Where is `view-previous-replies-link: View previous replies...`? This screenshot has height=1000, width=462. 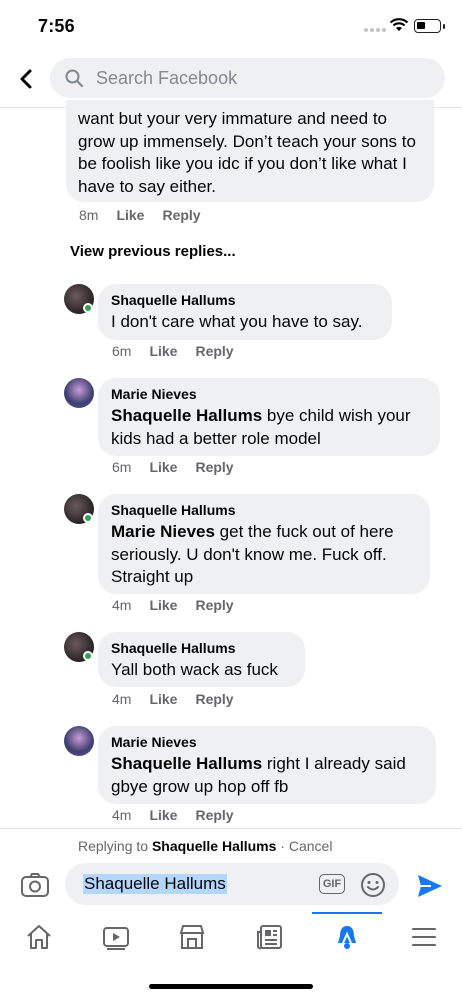 view-previous-replies-link: View previous replies... is located at coordinates (153, 251).